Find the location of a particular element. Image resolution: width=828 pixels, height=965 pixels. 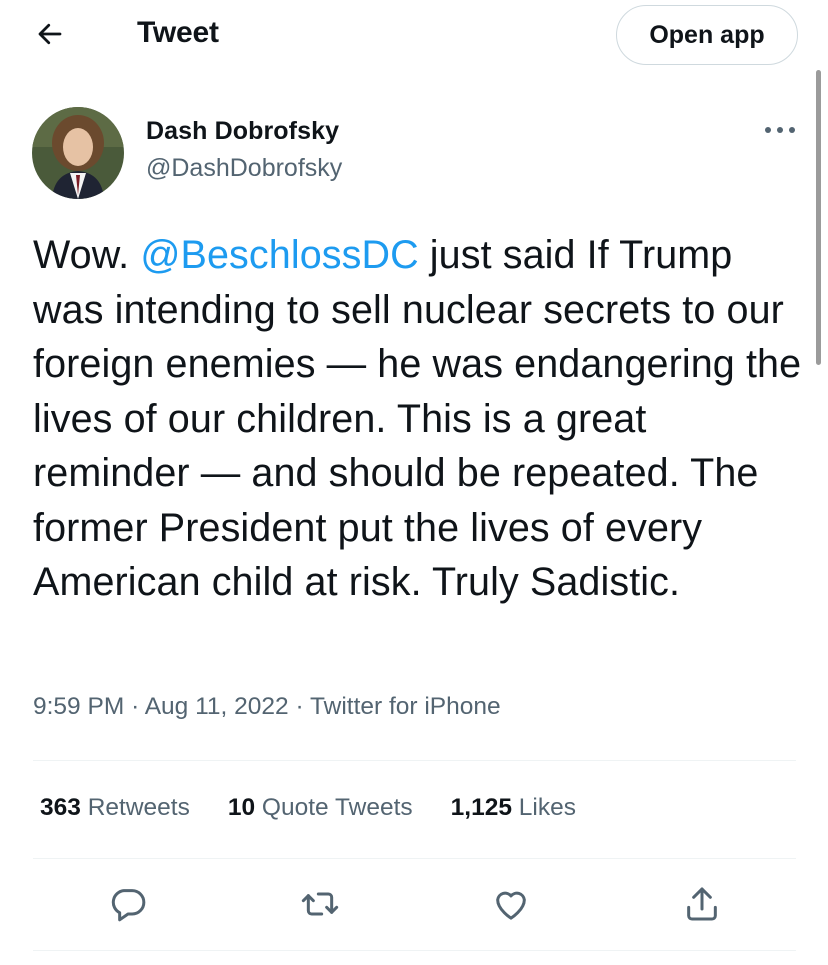

like-button is located at coordinates (511, 906).